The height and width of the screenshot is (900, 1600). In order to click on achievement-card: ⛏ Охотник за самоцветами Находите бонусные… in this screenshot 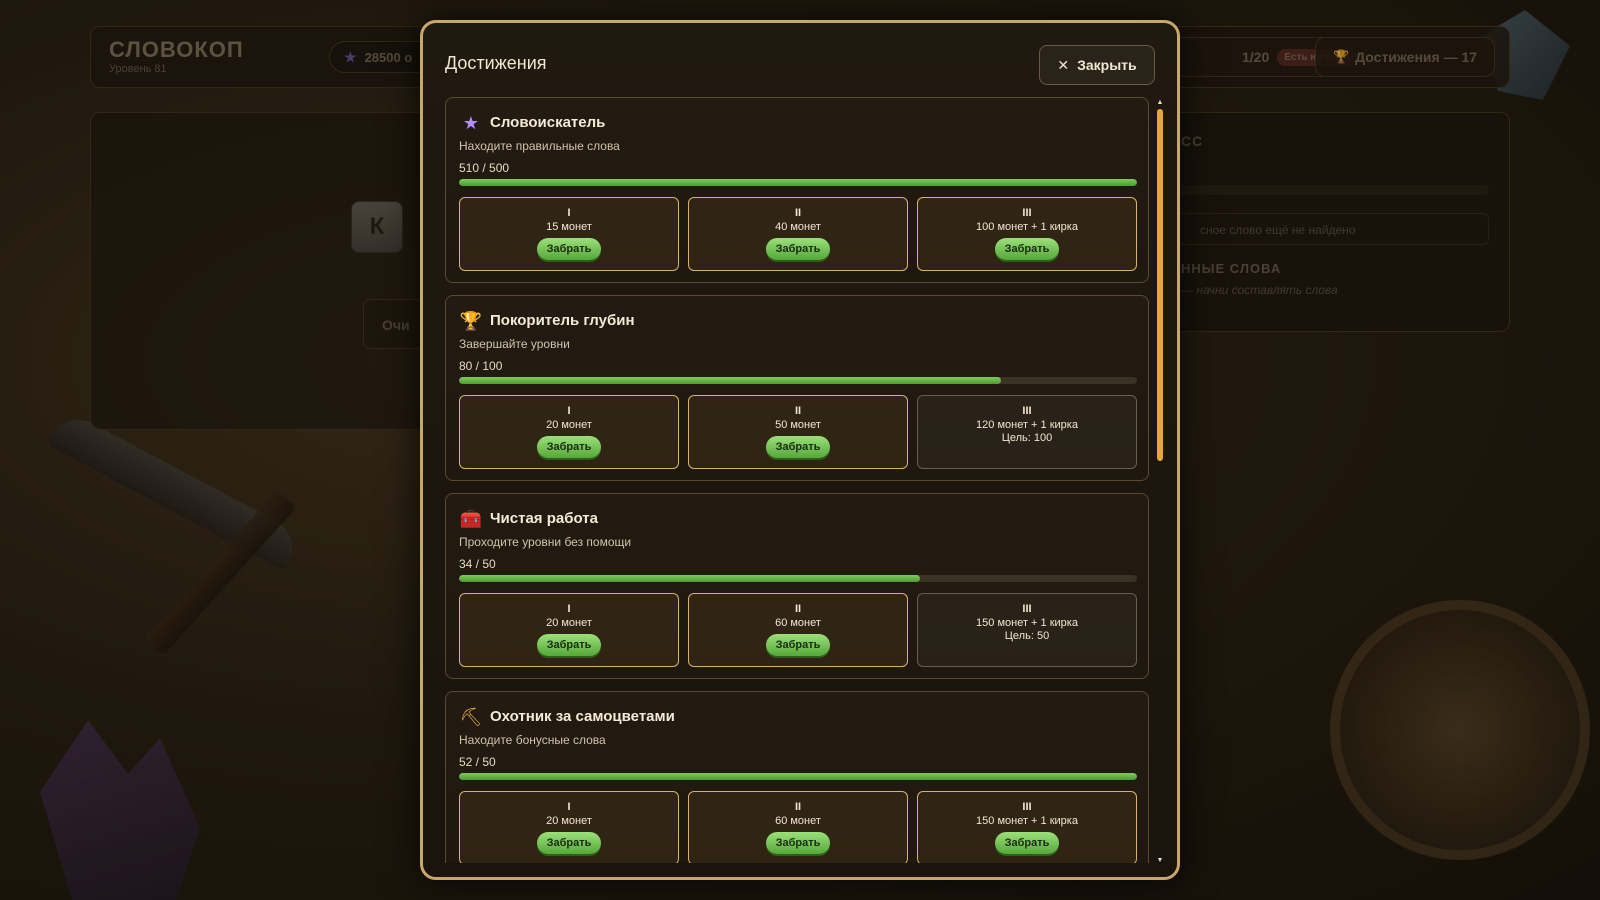, I will do `click(797, 777)`.